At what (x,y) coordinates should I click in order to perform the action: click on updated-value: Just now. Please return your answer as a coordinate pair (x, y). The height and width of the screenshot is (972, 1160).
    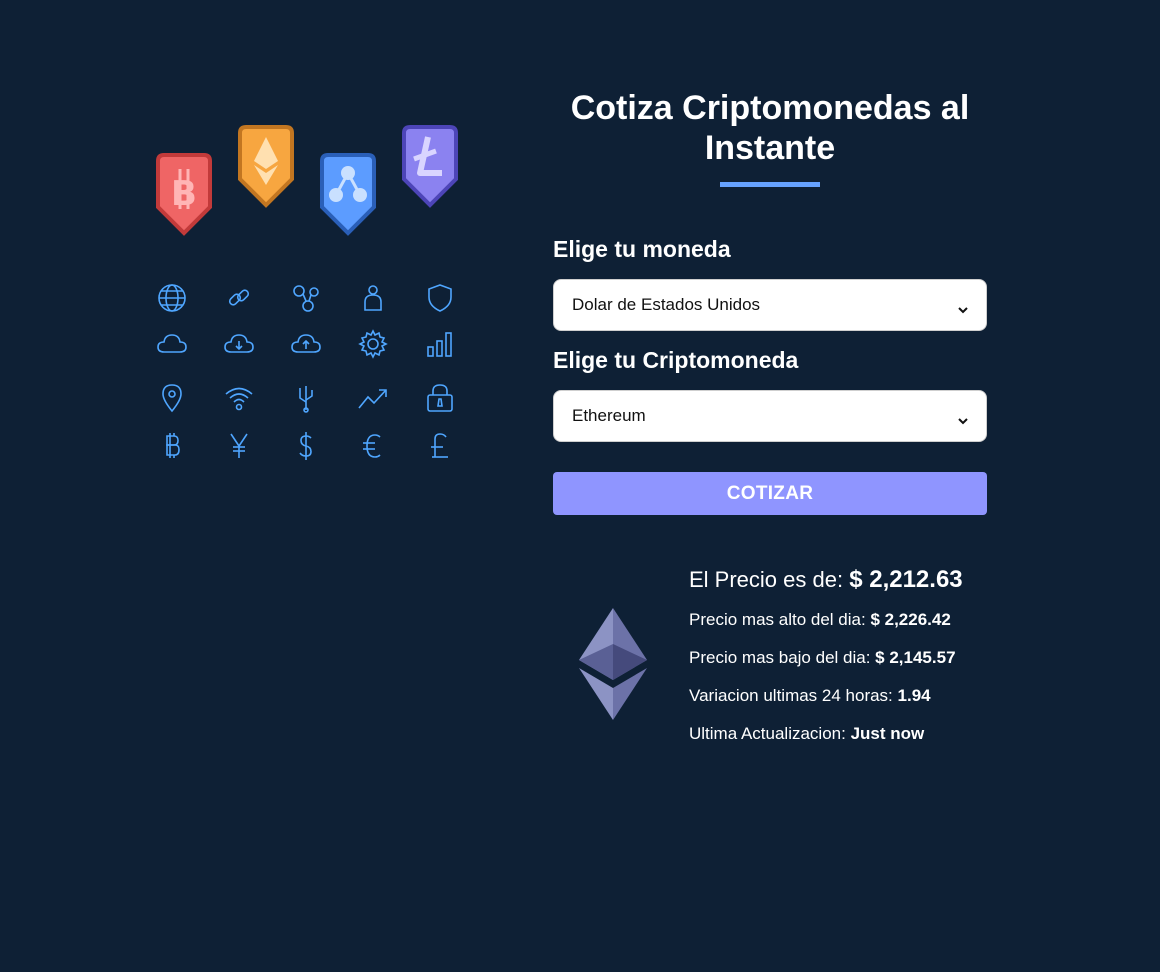
    Looking at the image, I should click on (887, 733).